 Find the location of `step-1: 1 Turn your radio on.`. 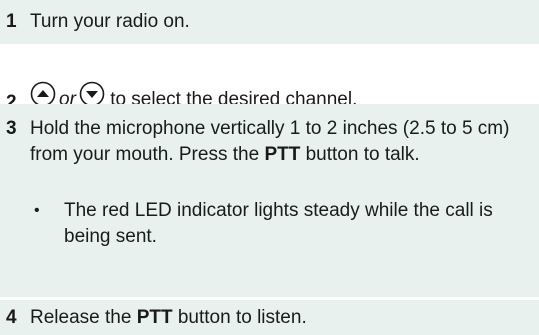

step-1: 1 Turn your radio on. is located at coordinates (269, 22).